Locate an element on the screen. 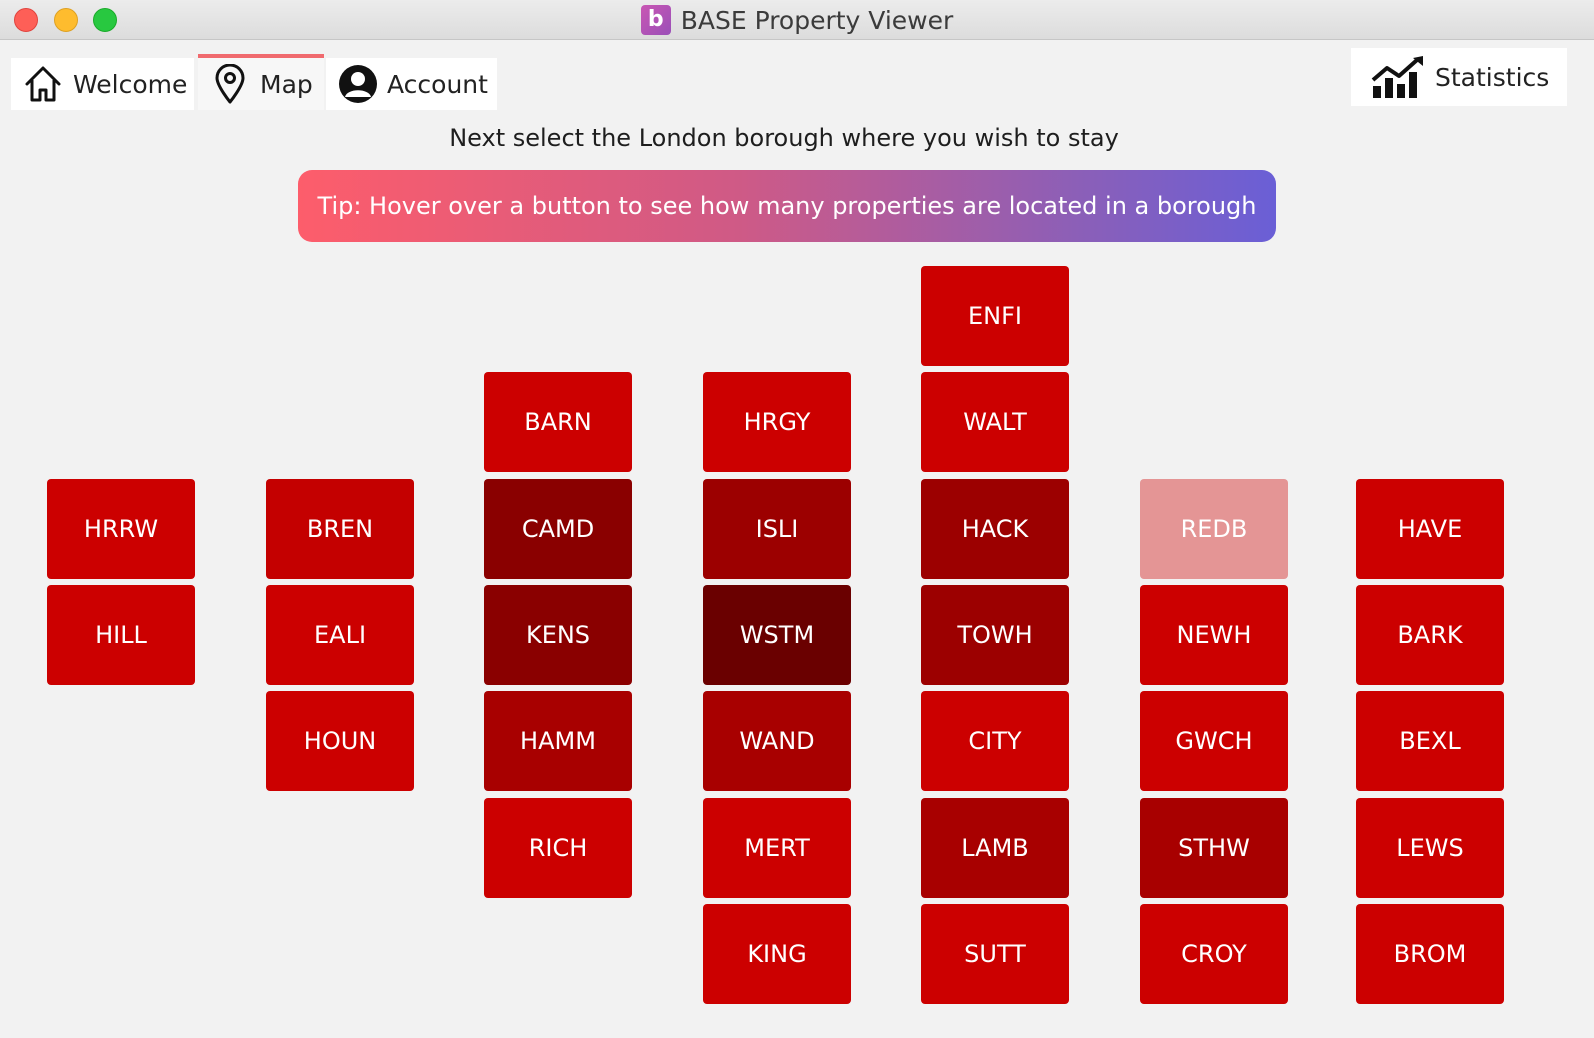 Image resolution: width=1594 pixels, height=1038 pixels. tab-map-label: Map is located at coordinates (286, 84).